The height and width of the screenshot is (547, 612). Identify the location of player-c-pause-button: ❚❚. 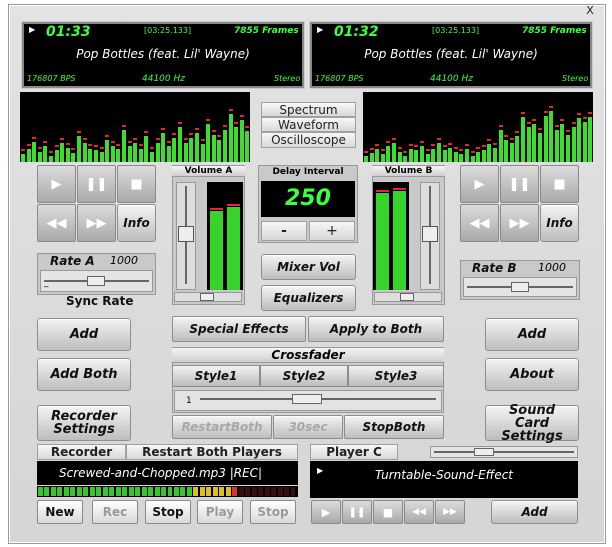
(357, 512).